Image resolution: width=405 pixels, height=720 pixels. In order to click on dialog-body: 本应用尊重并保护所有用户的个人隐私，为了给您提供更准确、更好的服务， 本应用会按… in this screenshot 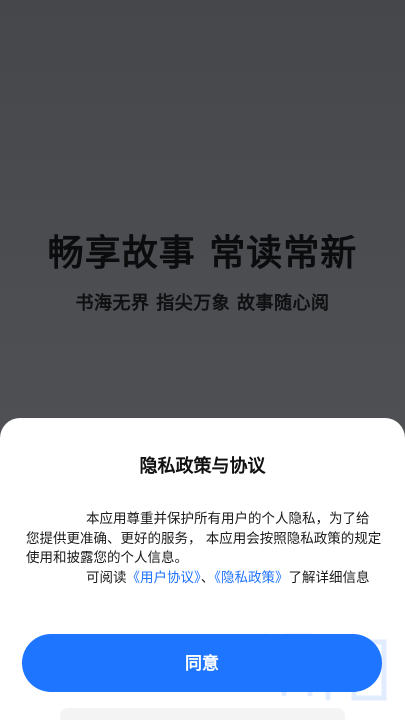, I will do `click(204, 549)`.